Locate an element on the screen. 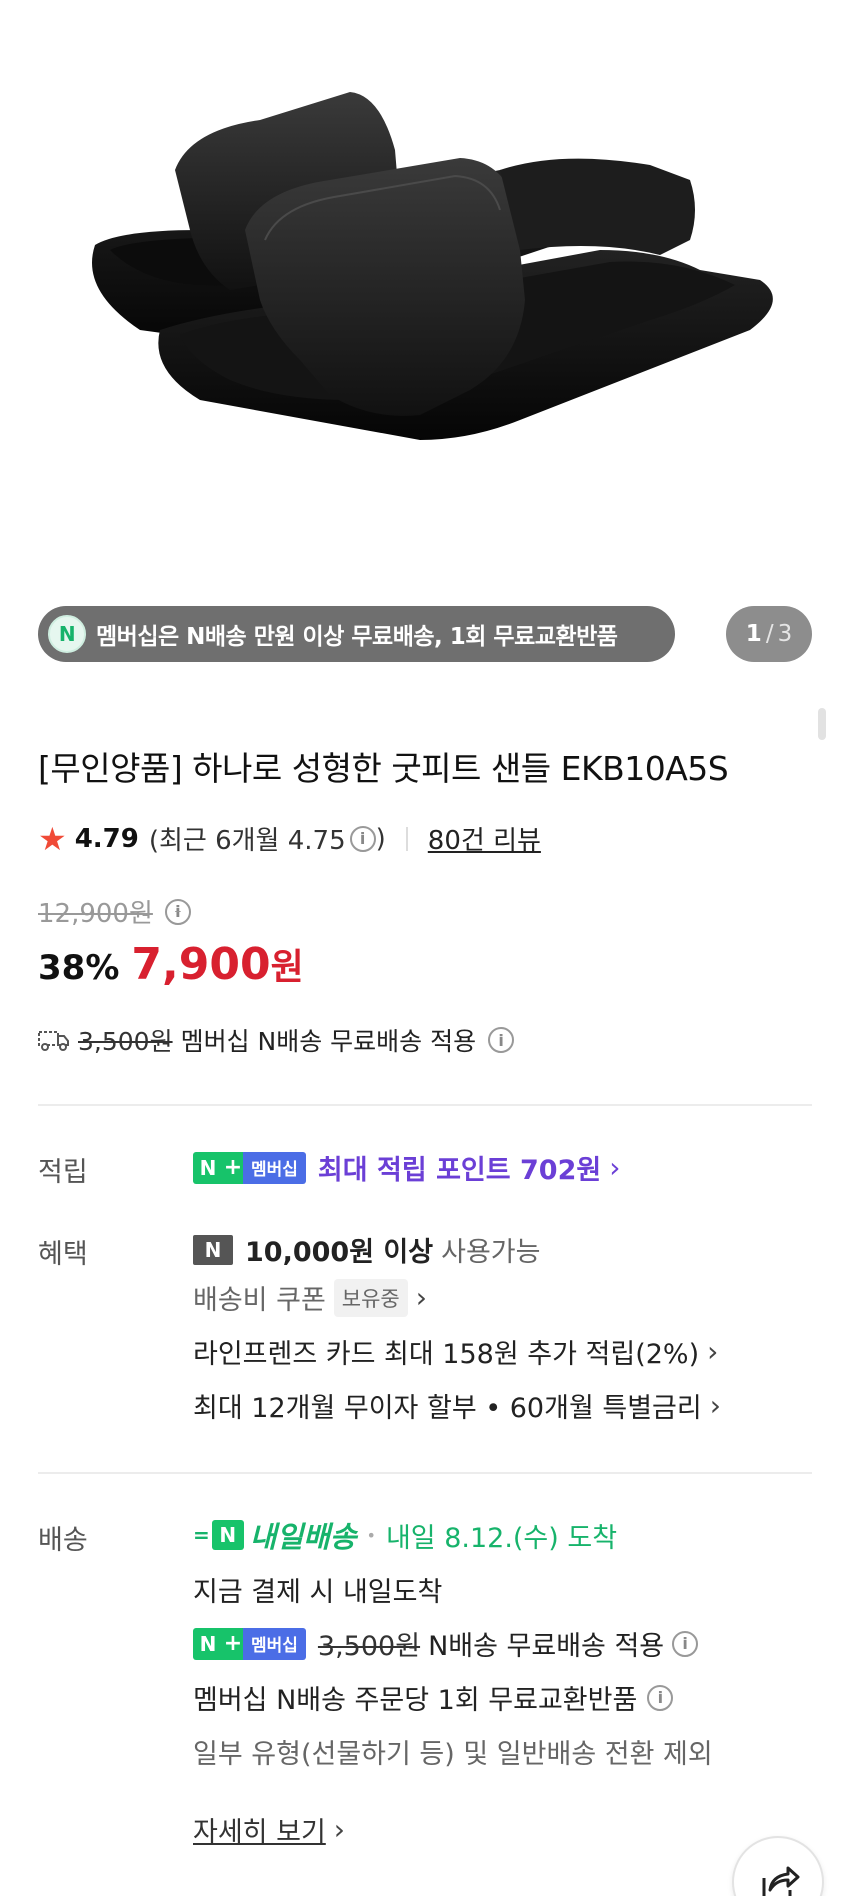 Image resolution: width=850 pixels, height=1896 pixels. coupon-name: 배송비 쿠폰 is located at coordinates (259, 1300).